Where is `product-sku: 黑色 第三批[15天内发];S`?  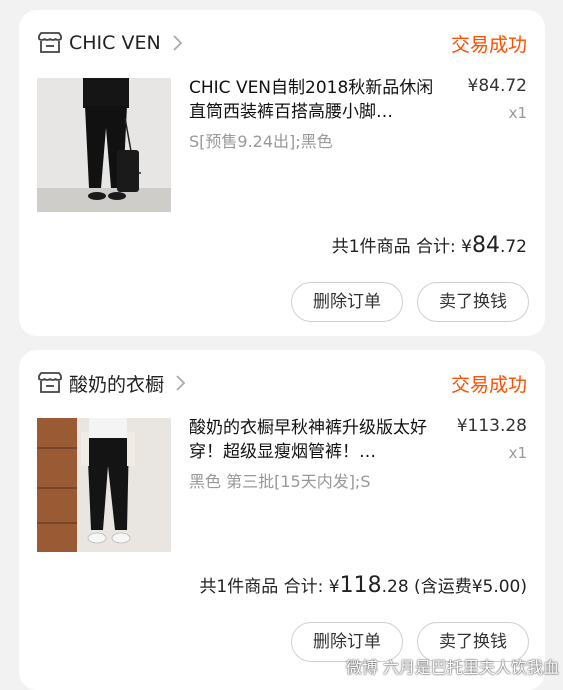 product-sku: 黑色 第三批[15天内发];S is located at coordinates (279, 480).